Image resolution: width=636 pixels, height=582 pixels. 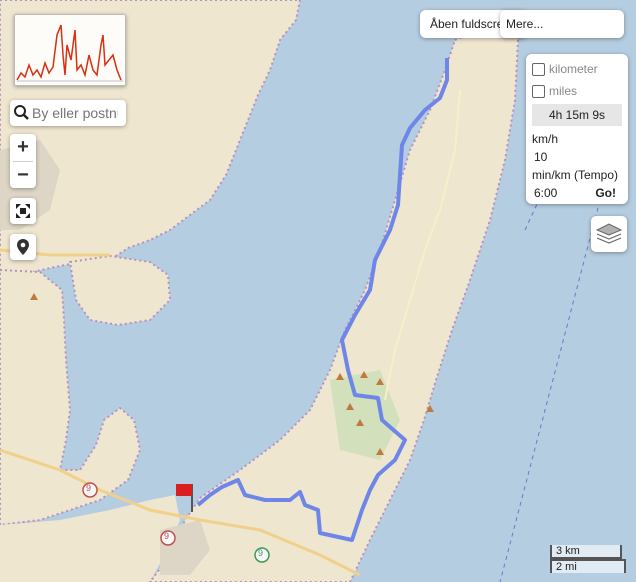 I want to click on pace-label: min/km (Tempo), so click(x=575, y=175).